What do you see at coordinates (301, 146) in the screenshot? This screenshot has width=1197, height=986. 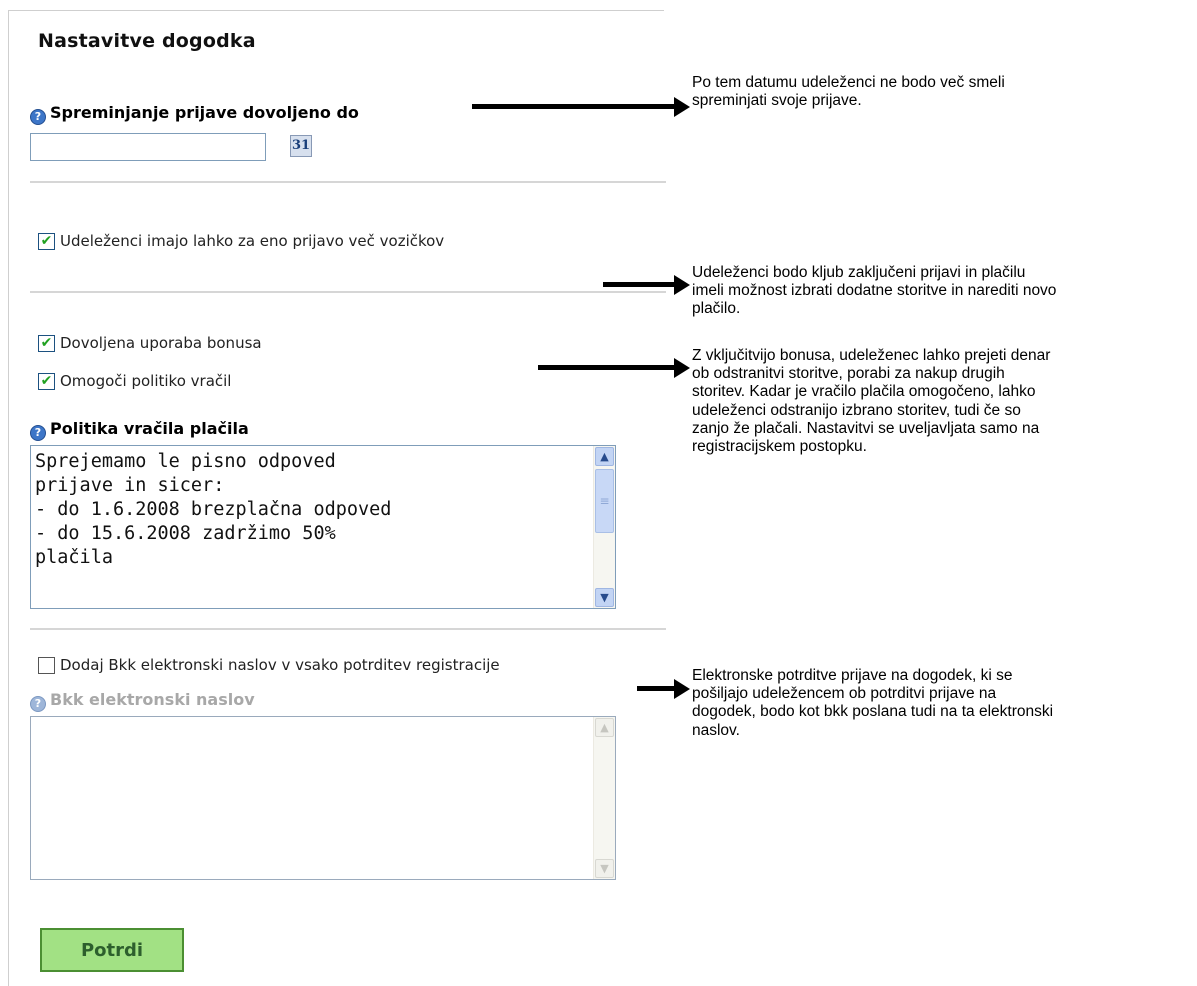 I see `calendar-icon: 31` at bounding box center [301, 146].